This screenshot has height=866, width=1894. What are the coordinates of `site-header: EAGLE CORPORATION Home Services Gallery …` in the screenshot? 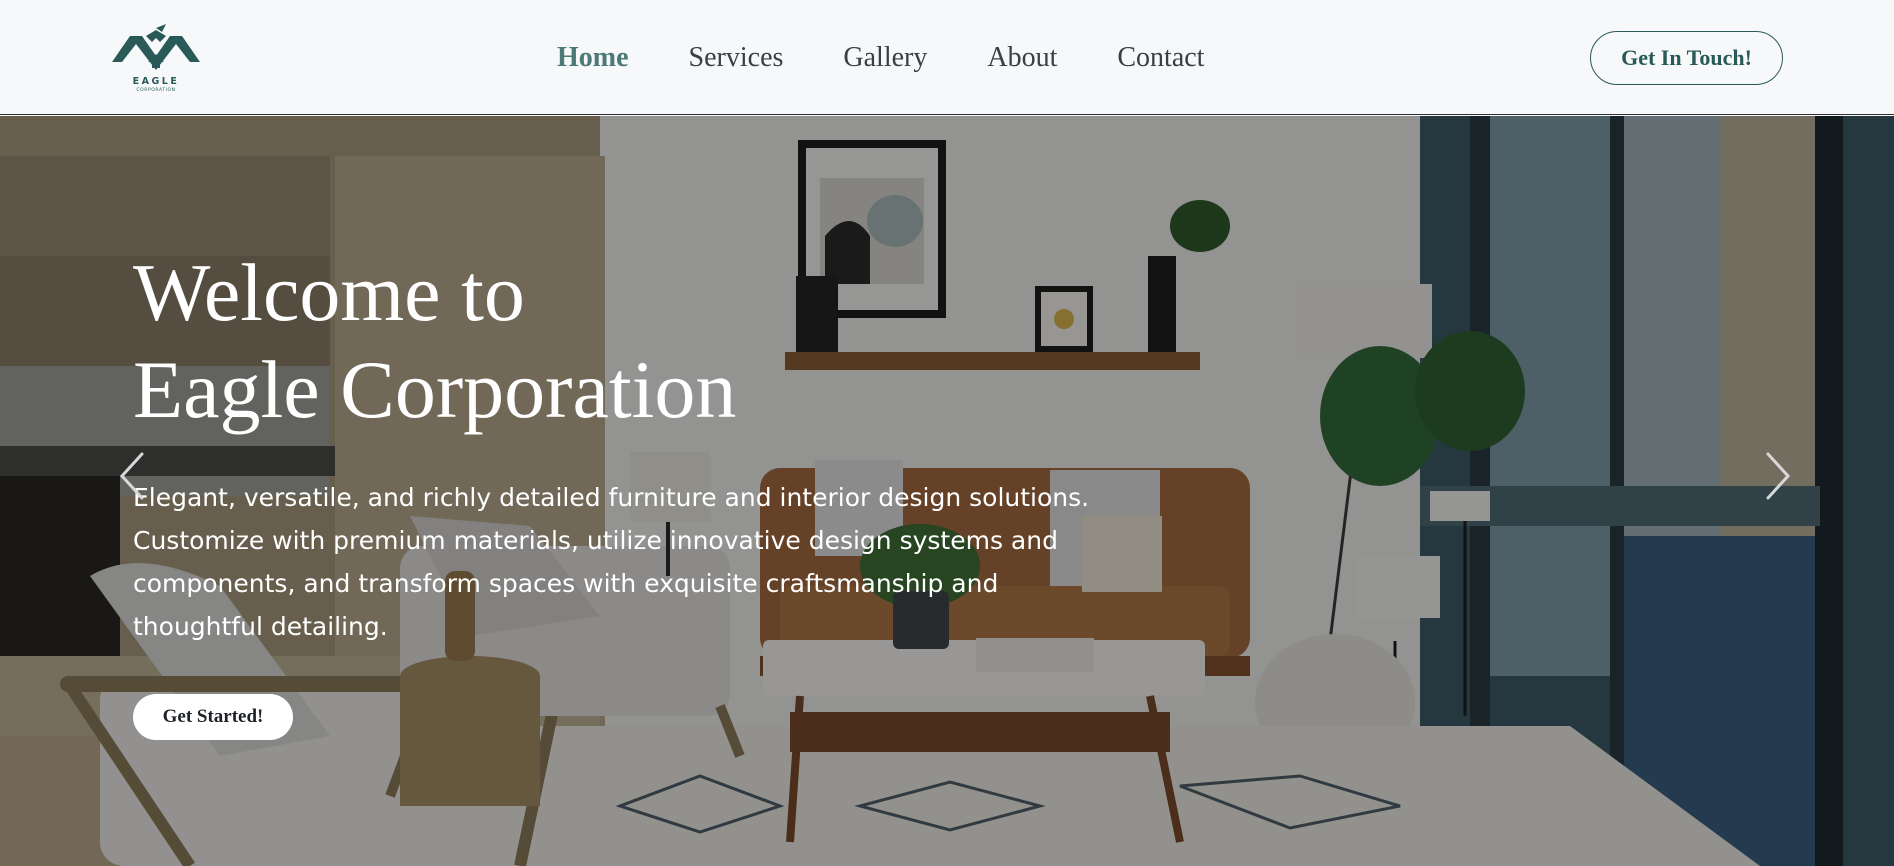 It's located at (947, 57).